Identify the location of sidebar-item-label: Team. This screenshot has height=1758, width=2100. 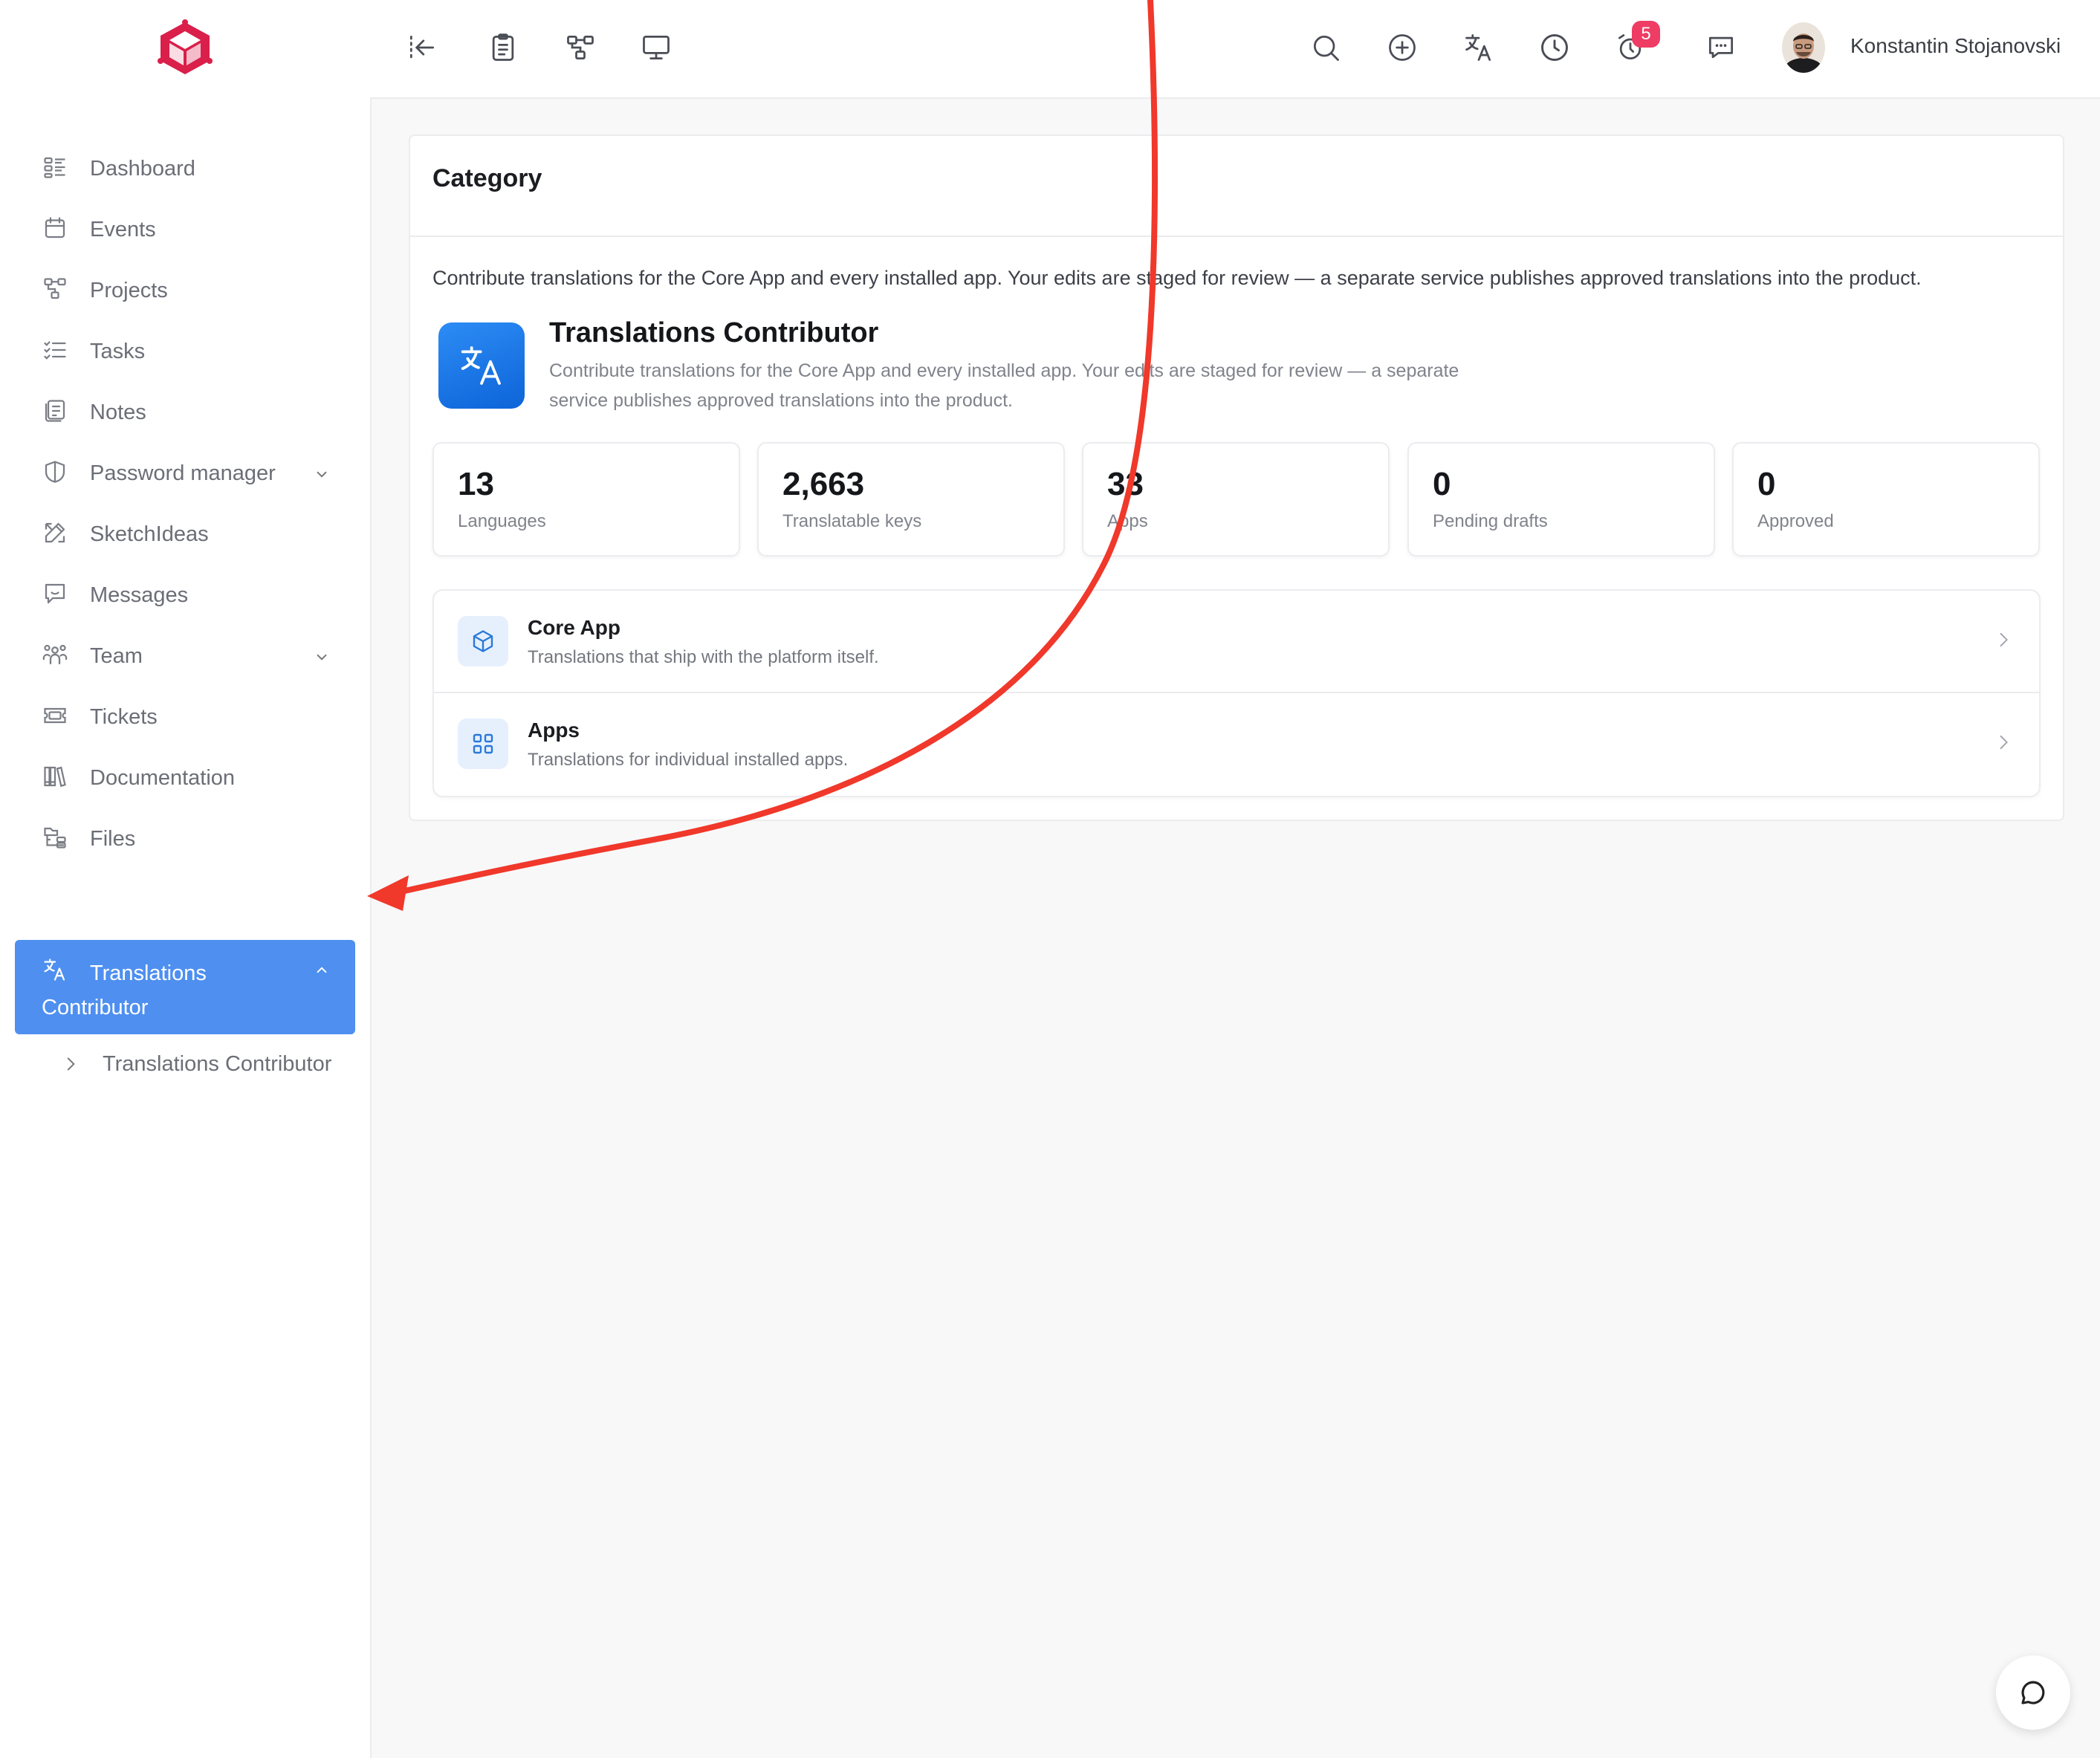
(116, 656).